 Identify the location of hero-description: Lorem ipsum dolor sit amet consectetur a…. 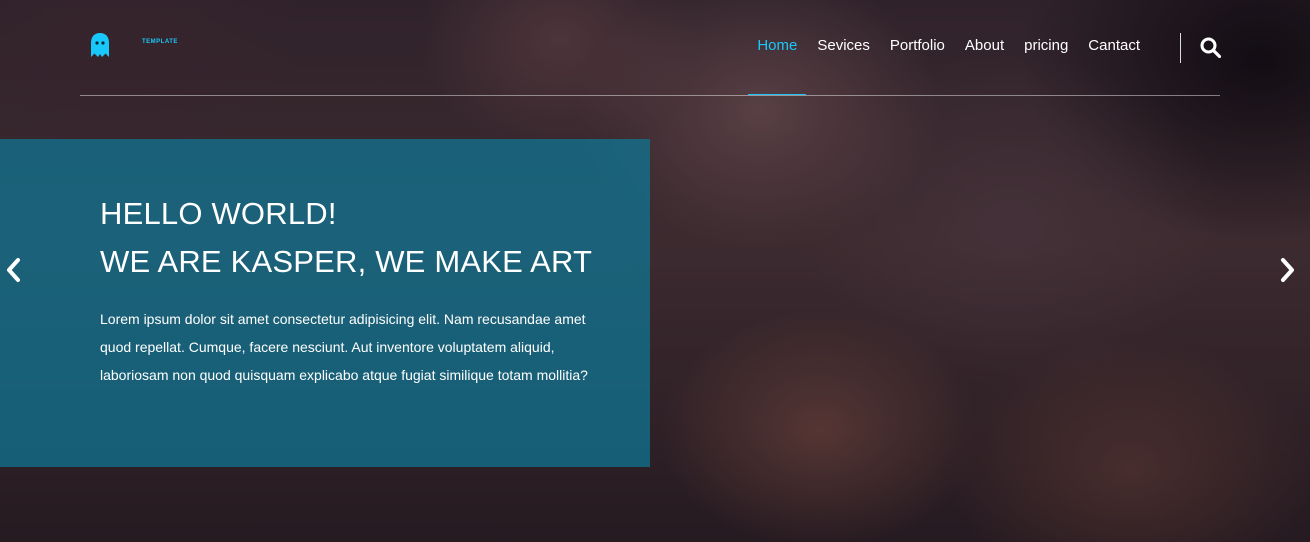
(344, 347).